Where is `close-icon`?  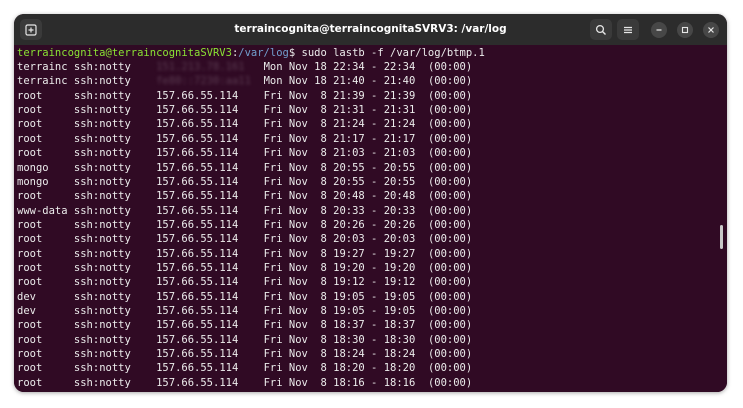
close-icon is located at coordinates (711, 30).